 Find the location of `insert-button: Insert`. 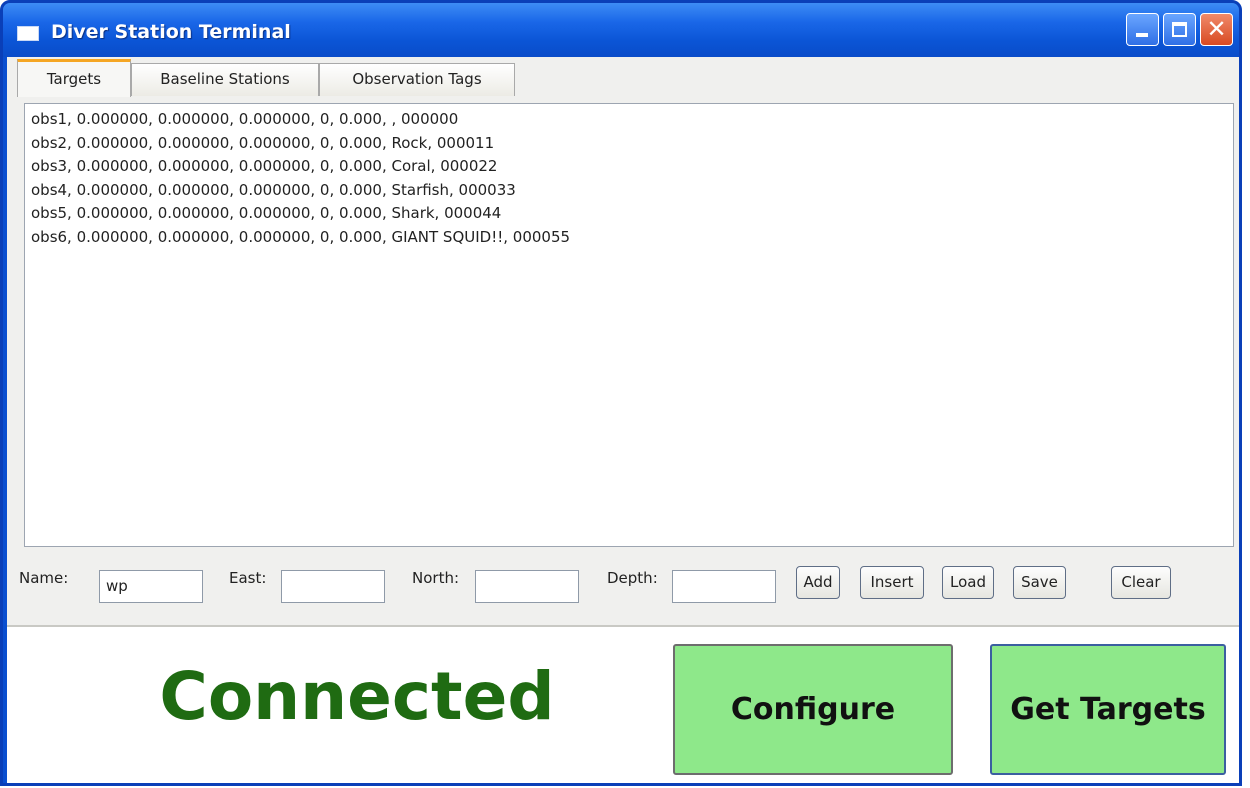

insert-button: Insert is located at coordinates (892, 582).